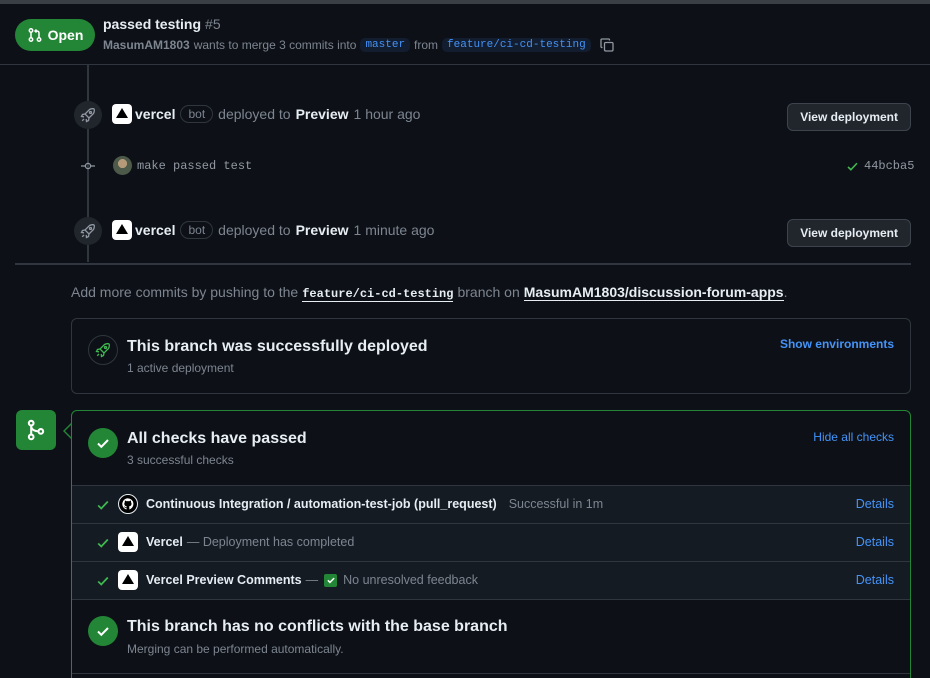  What do you see at coordinates (122, 165) in the screenshot?
I see `commit-author-avatar` at bounding box center [122, 165].